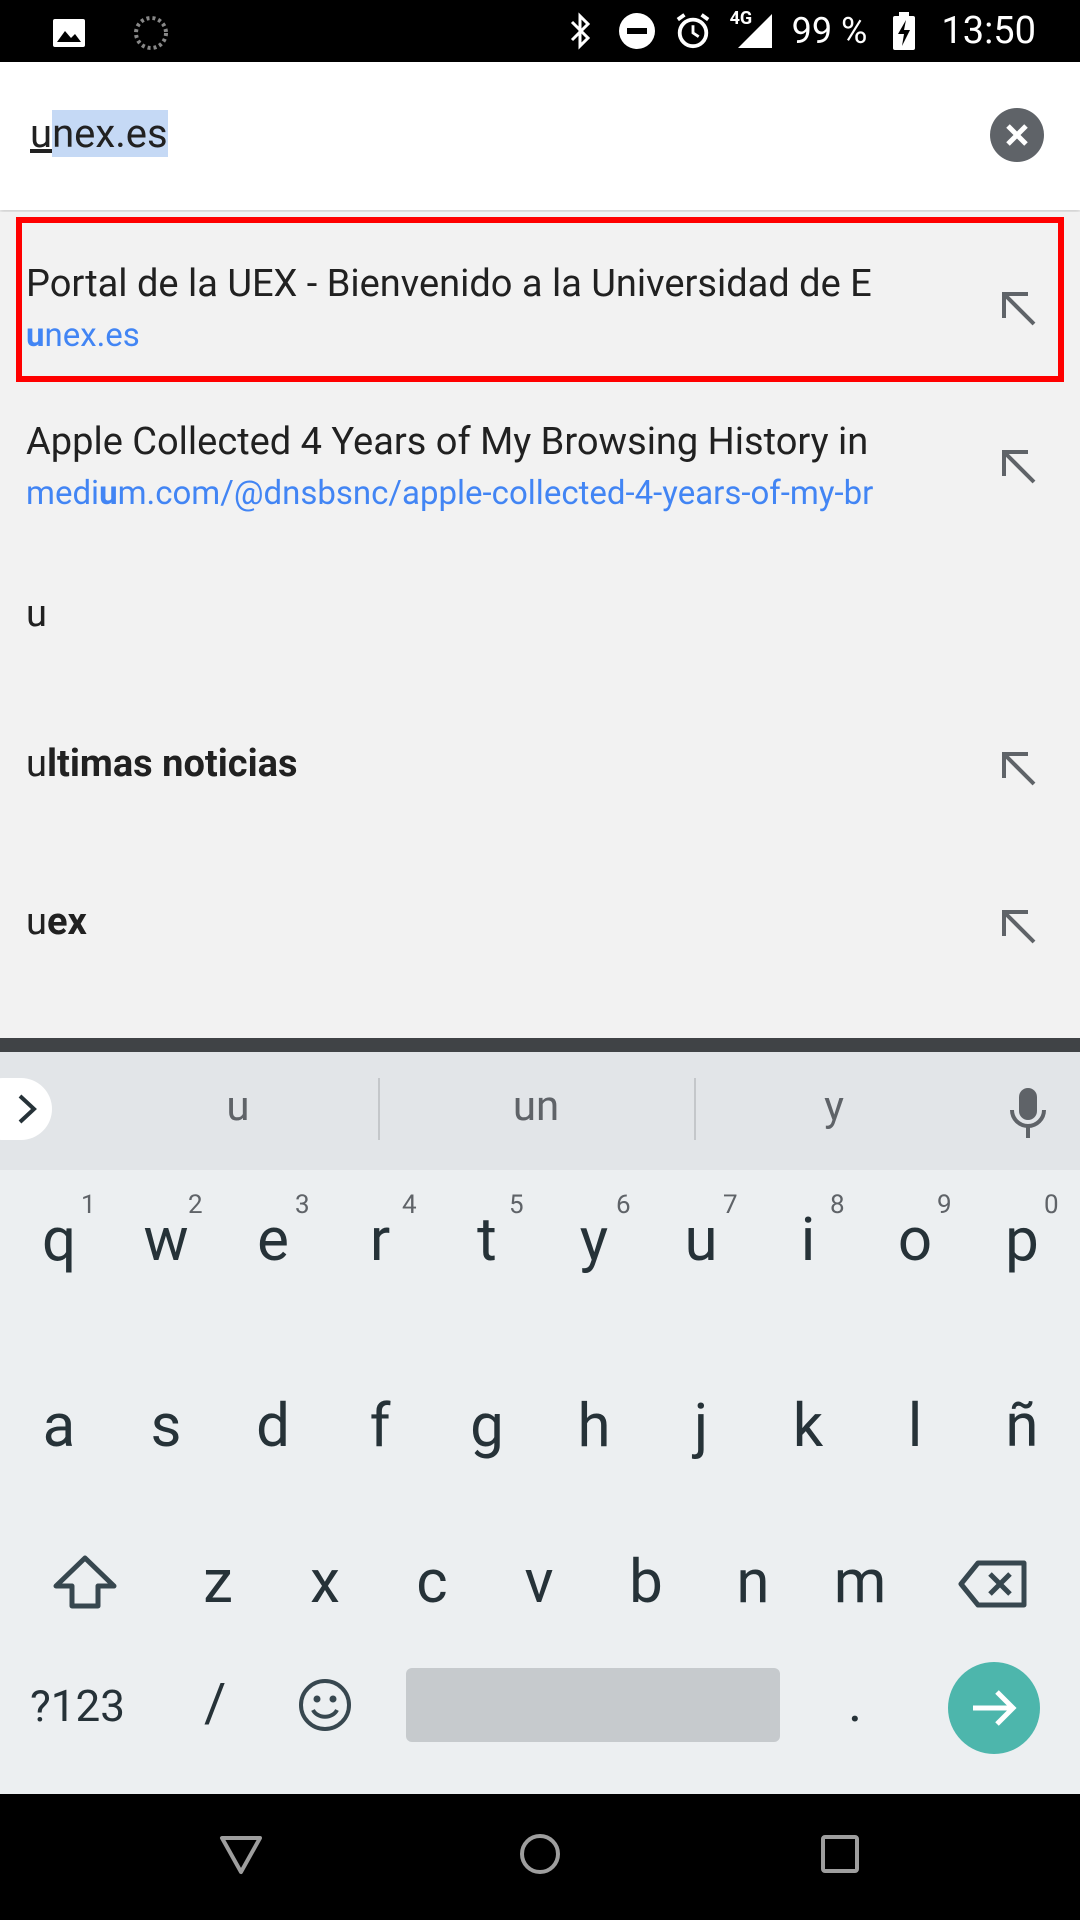 This screenshot has height=1920, width=1080. I want to click on key-a: a, so click(59, 1425).